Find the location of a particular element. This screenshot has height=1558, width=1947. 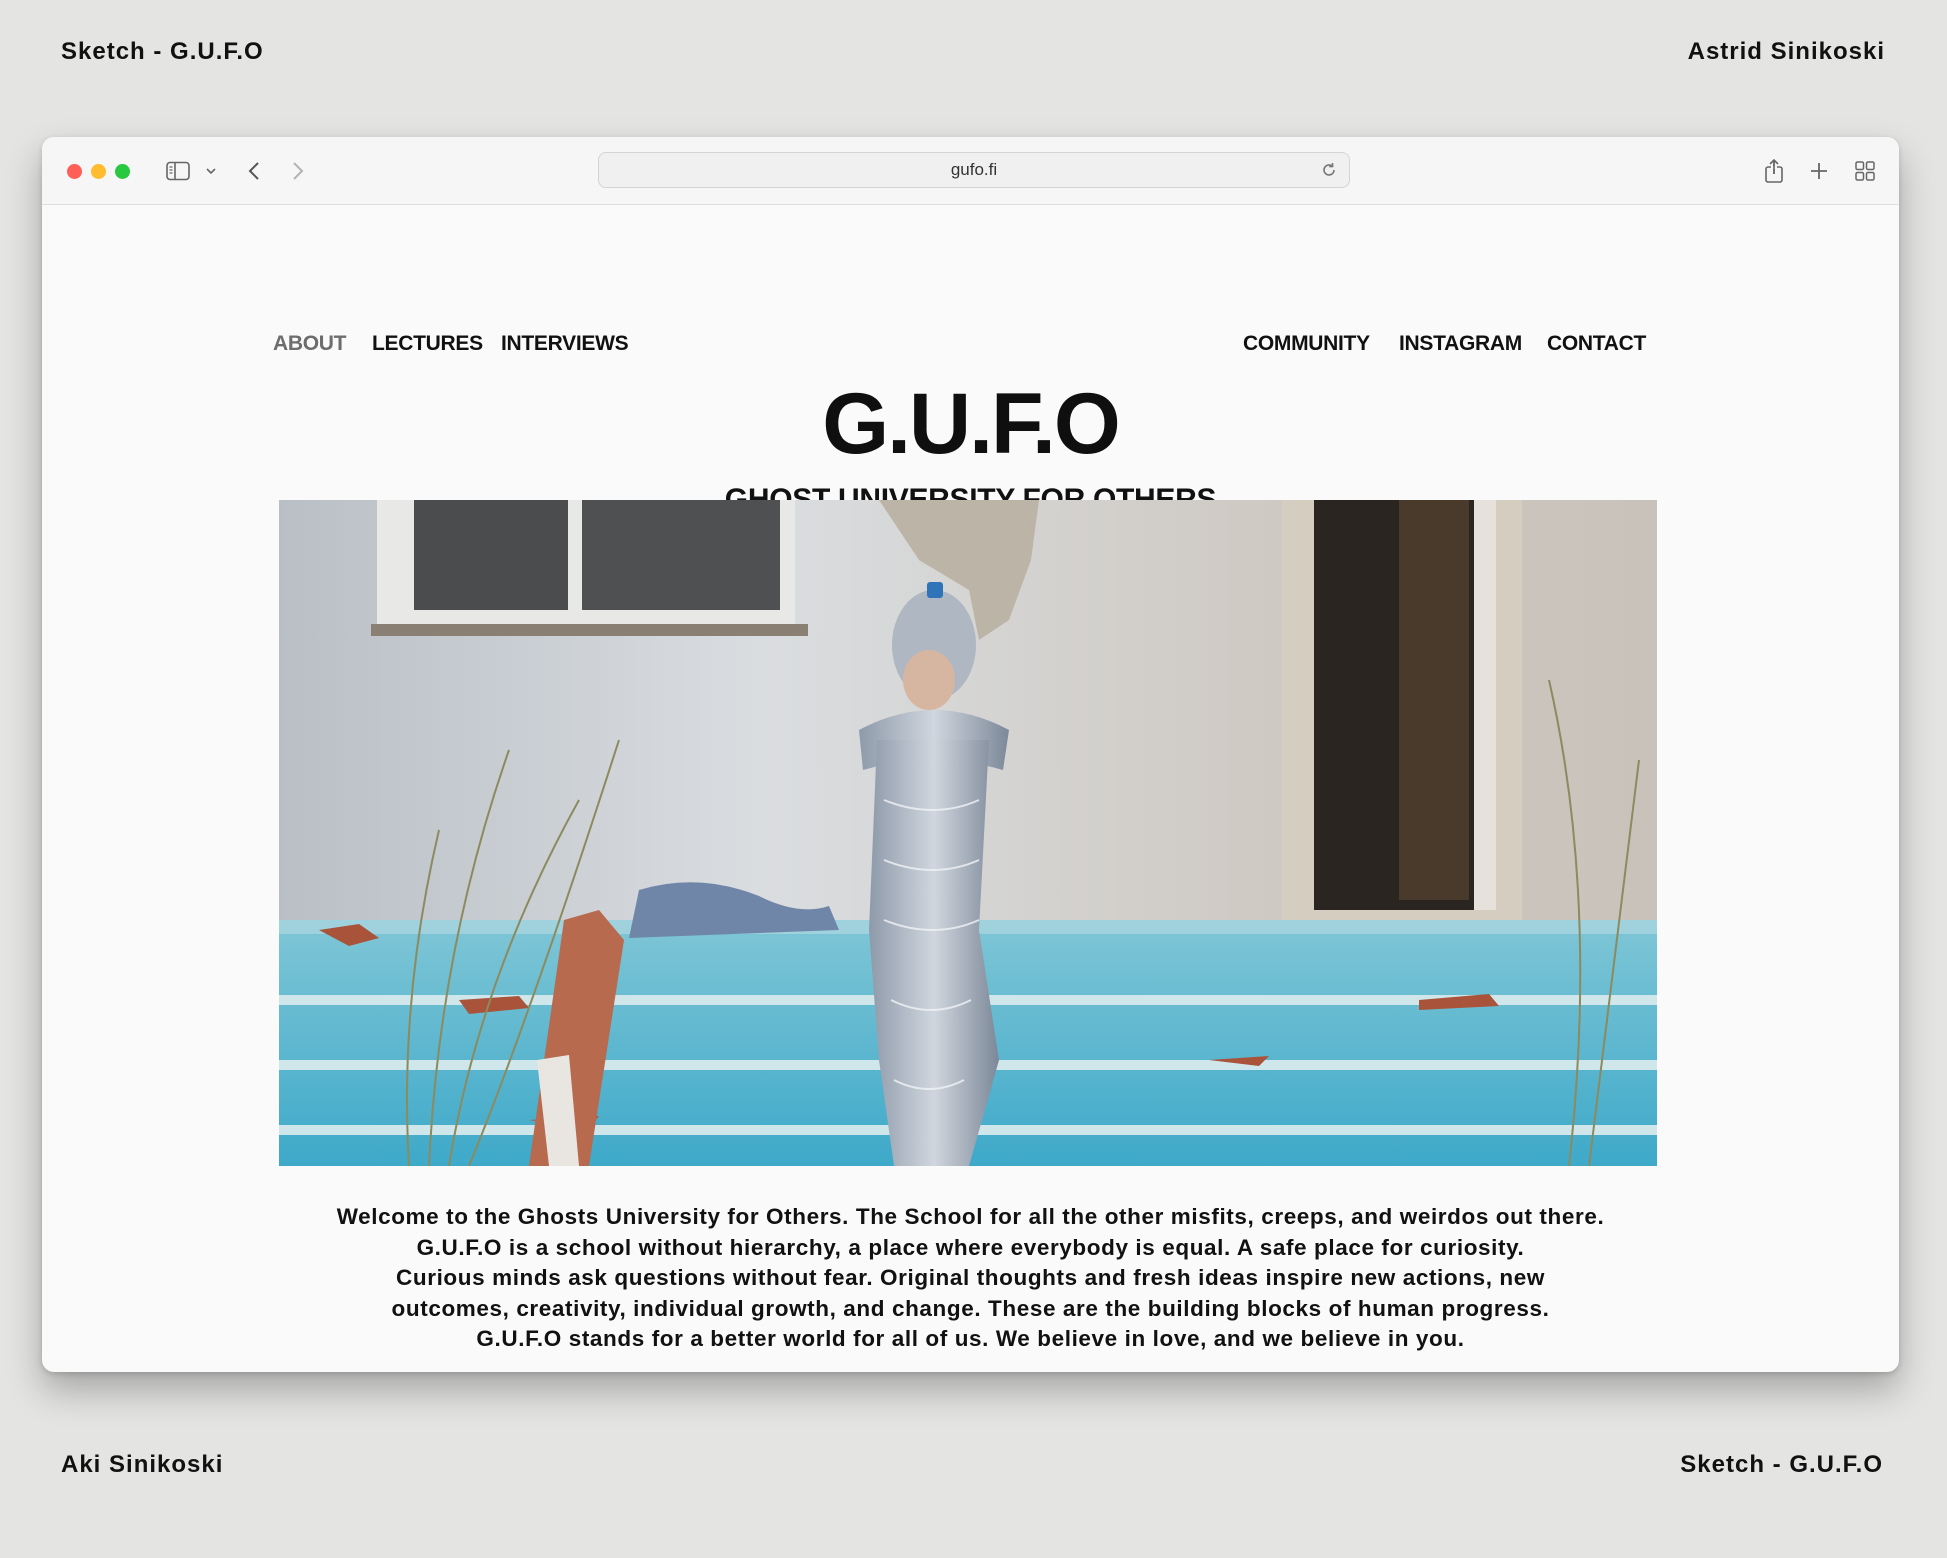

url-text: gufo.fi is located at coordinates (974, 169).